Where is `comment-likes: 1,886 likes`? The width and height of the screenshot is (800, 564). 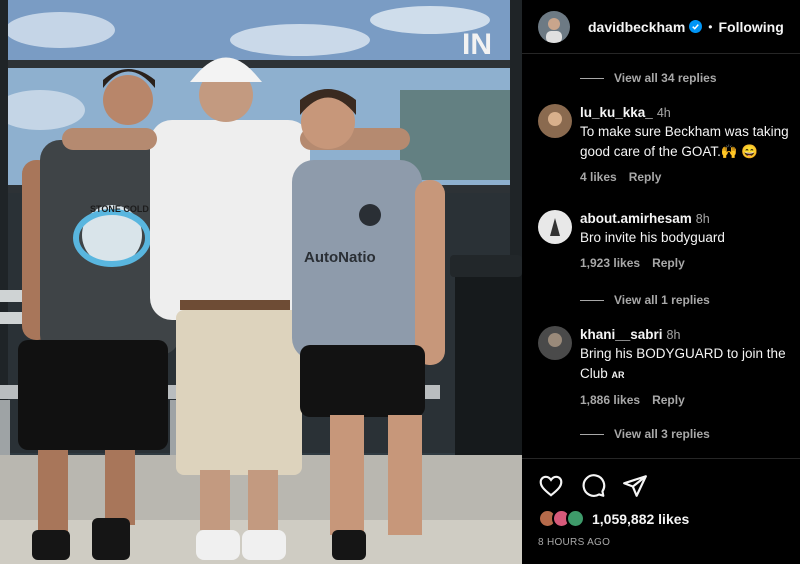
comment-likes: 1,886 likes is located at coordinates (610, 400).